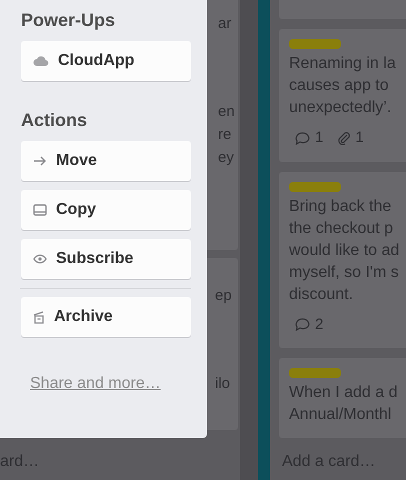 This screenshot has width=406, height=480. I want to click on menu-button: Subscribe, so click(106, 259).